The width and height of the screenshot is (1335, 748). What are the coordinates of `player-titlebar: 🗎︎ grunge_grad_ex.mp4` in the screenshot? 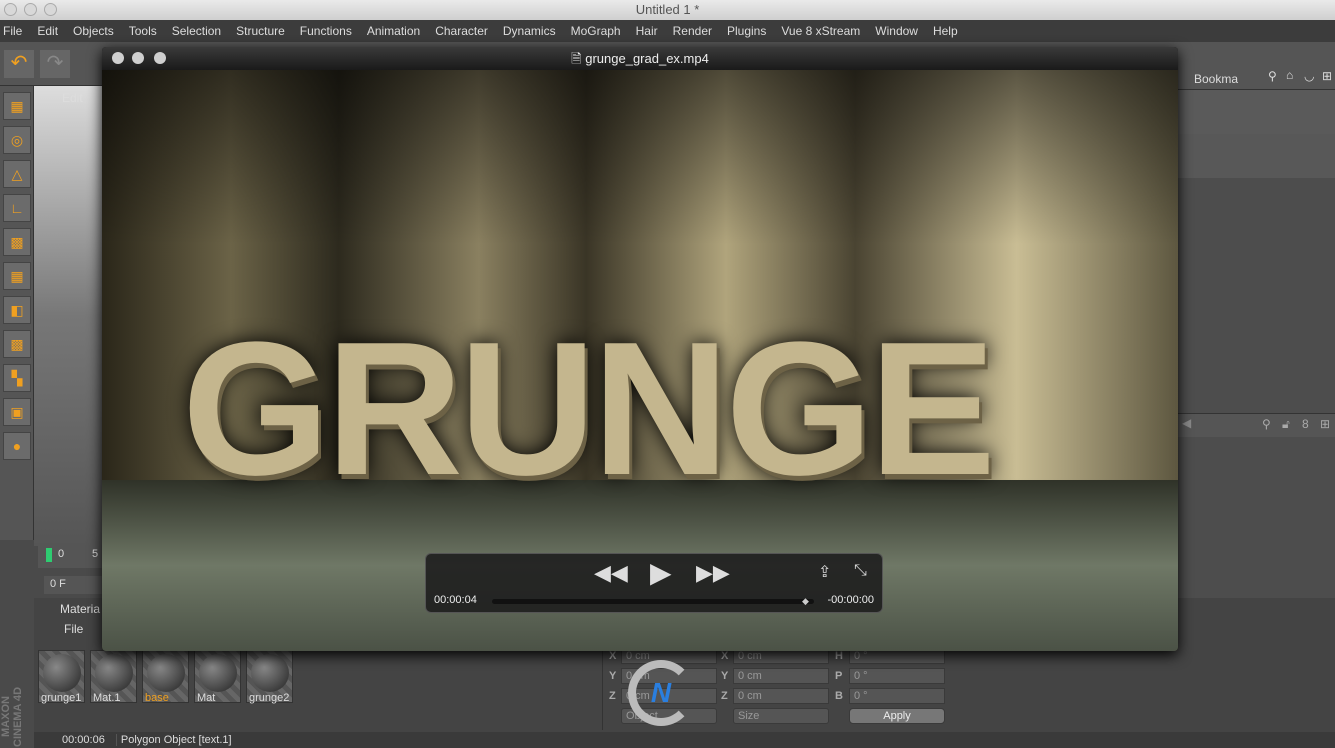 It's located at (640, 58).